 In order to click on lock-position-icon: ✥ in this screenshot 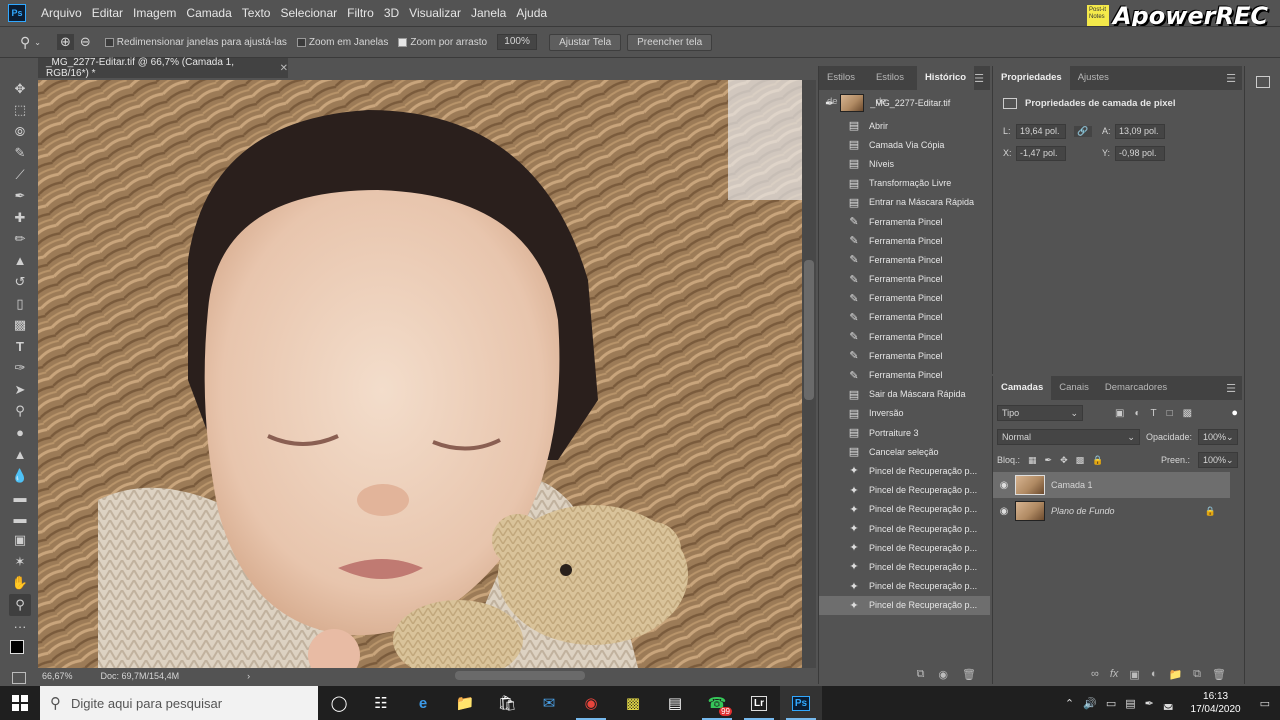, I will do `click(1064, 460)`.